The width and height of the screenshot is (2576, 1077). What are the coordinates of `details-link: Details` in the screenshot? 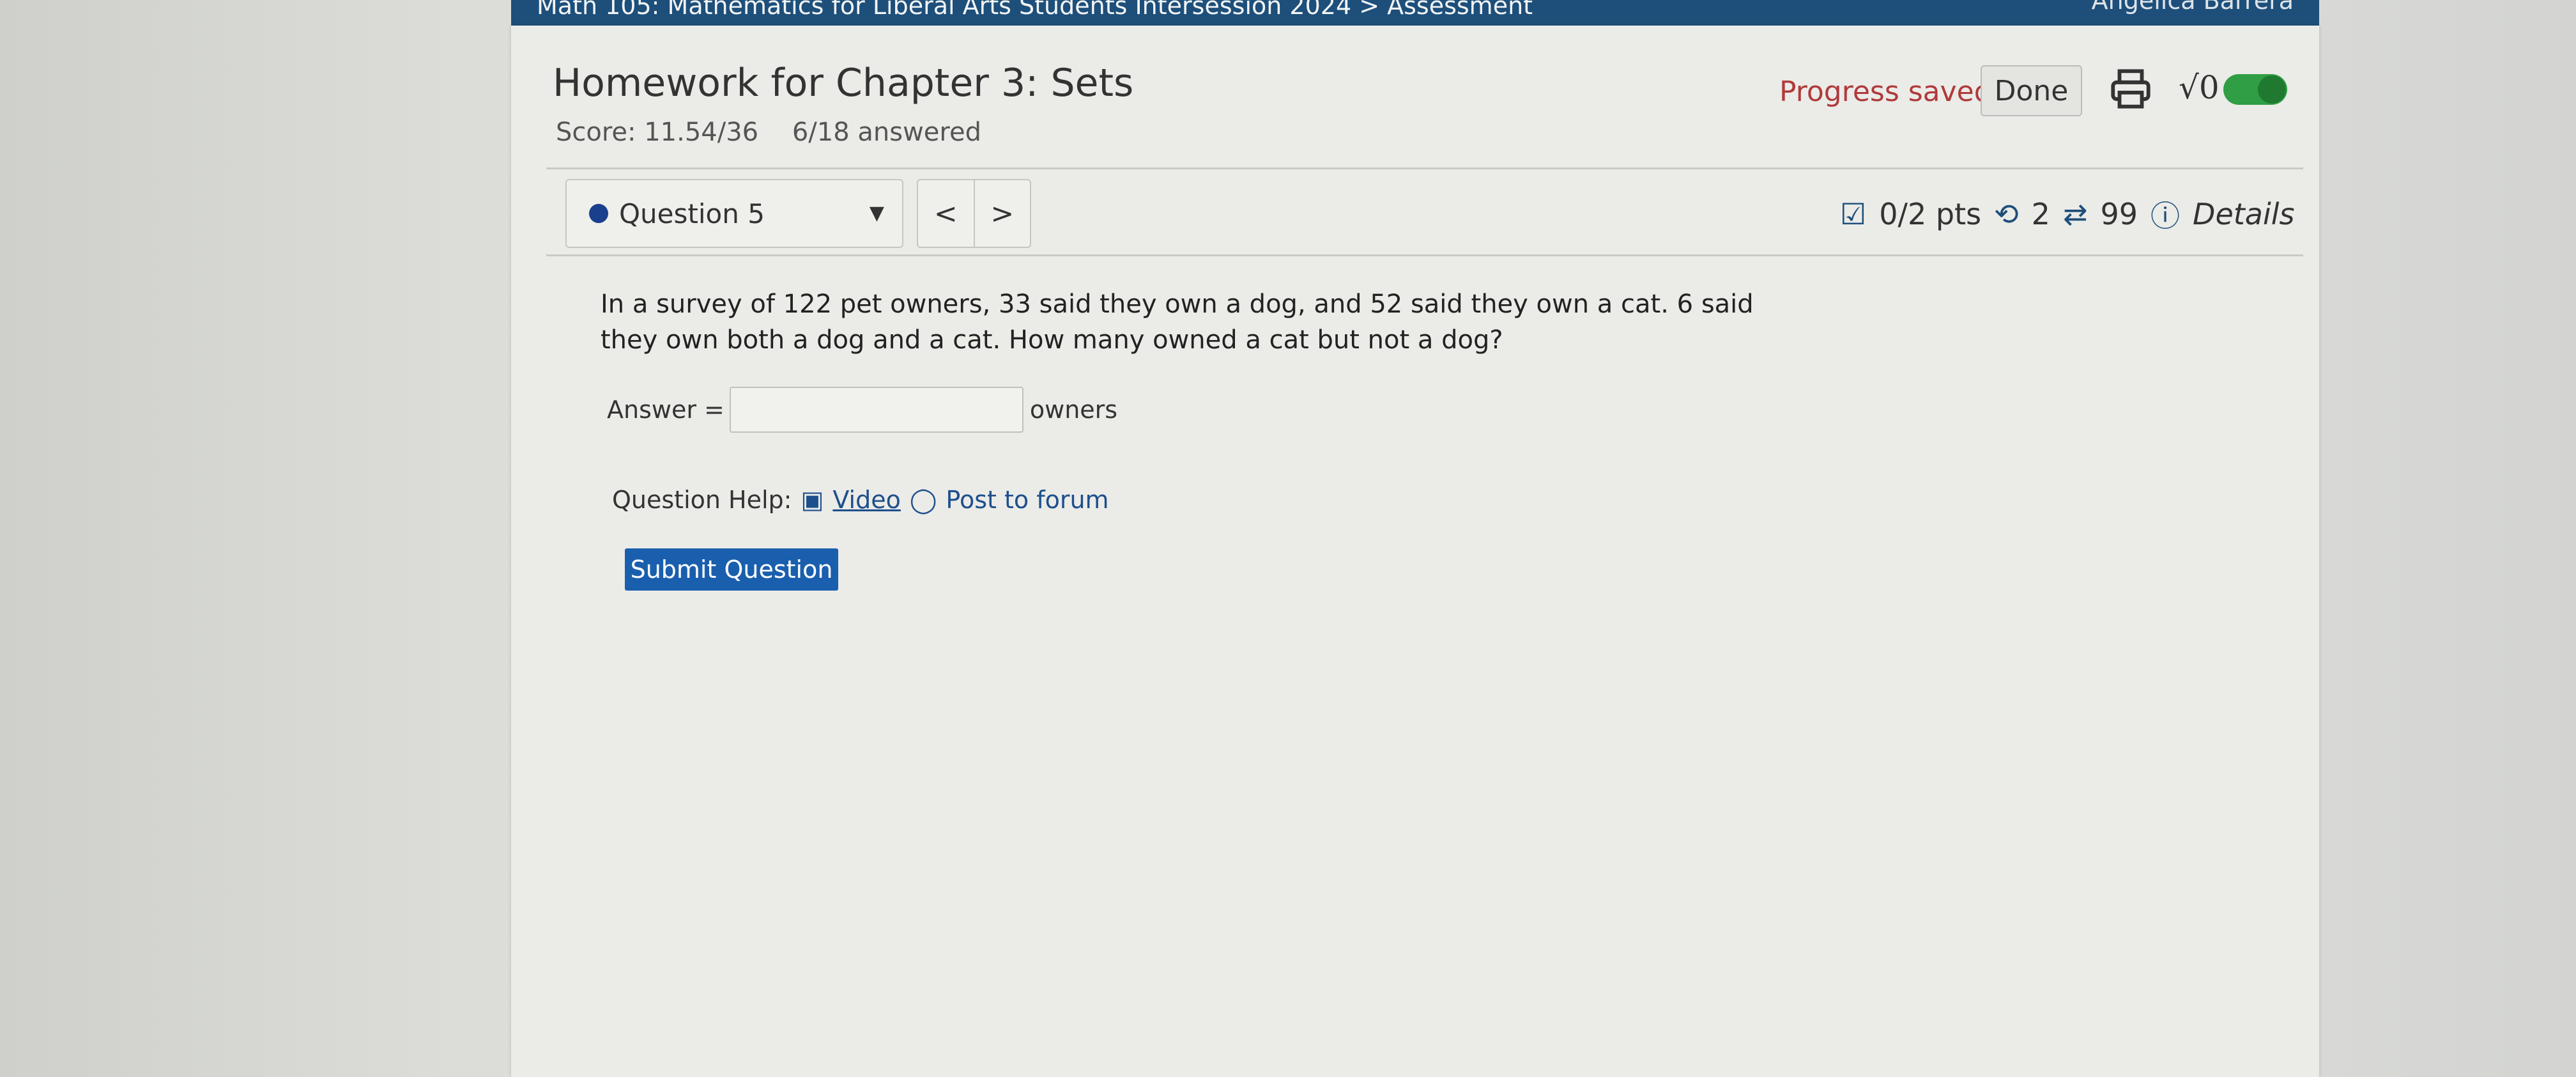 It's located at (2243, 214).